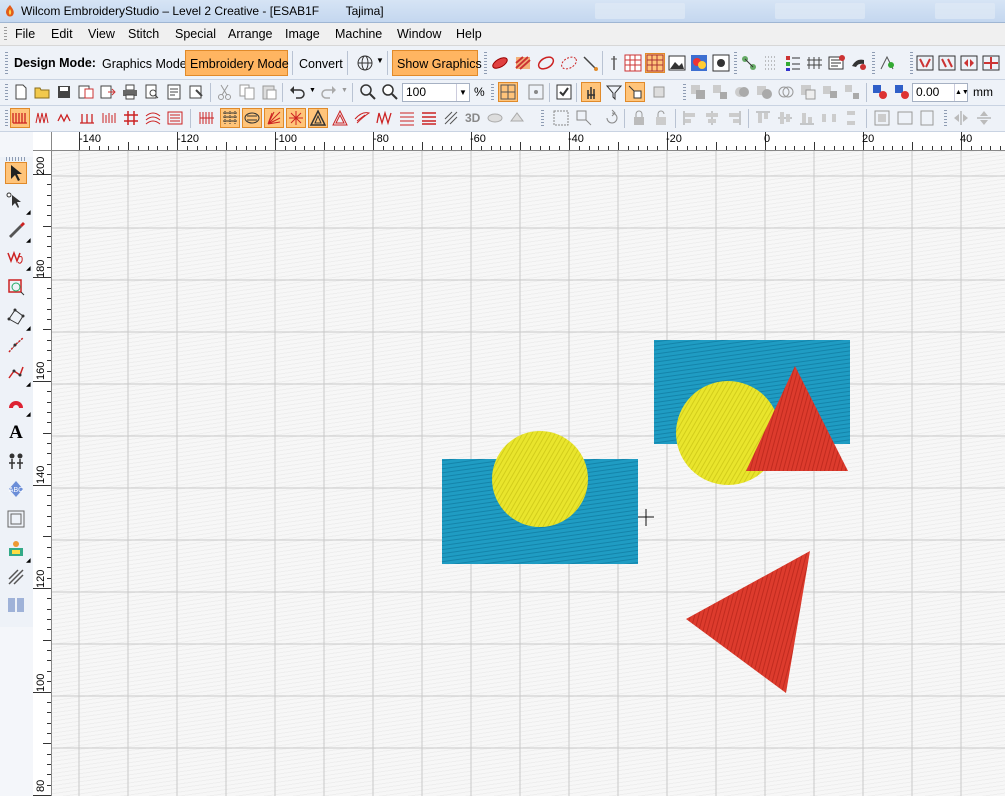  What do you see at coordinates (786, 92) in the screenshot?
I see `intersect-icon` at bounding box center [786, 92].